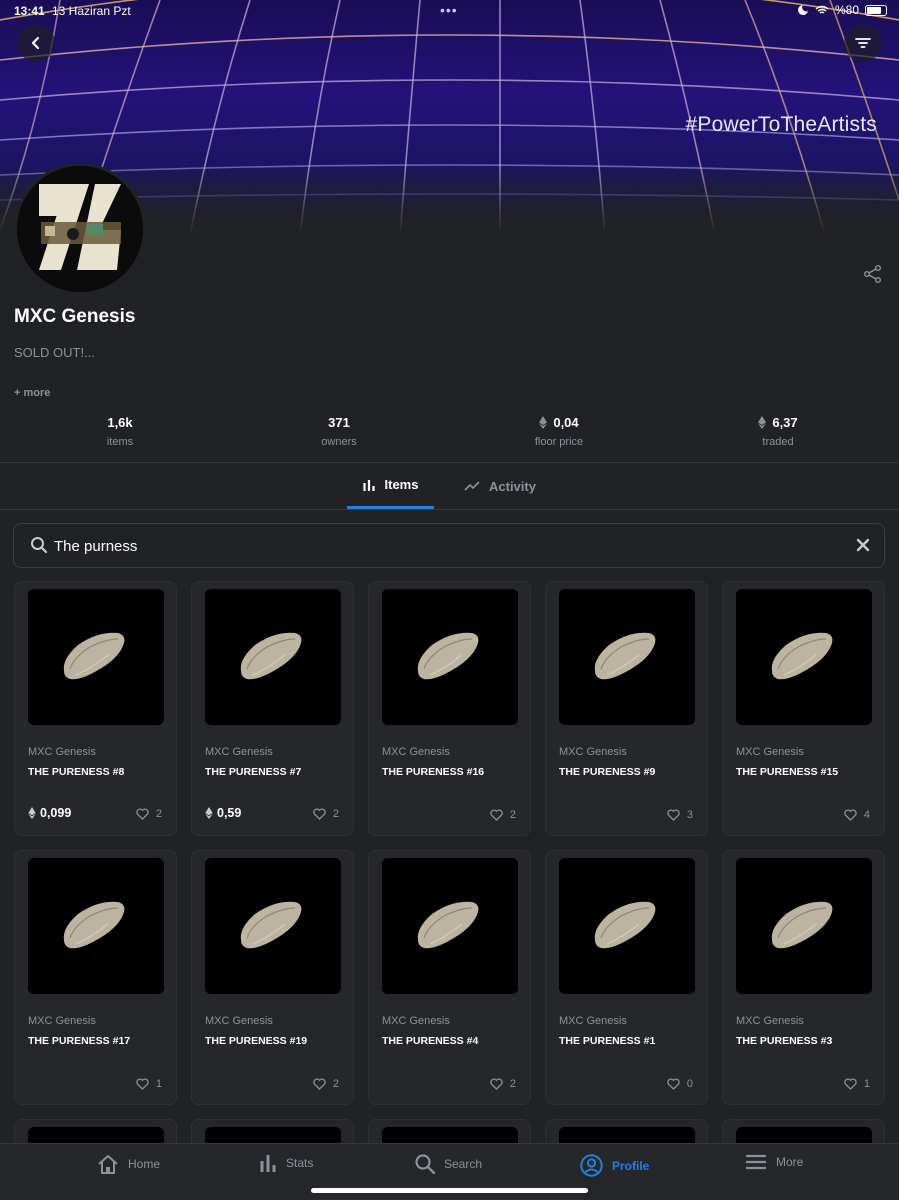 The height and width of the screenshot is (1200, 899). I want to click on share-button, so click(873, 274).